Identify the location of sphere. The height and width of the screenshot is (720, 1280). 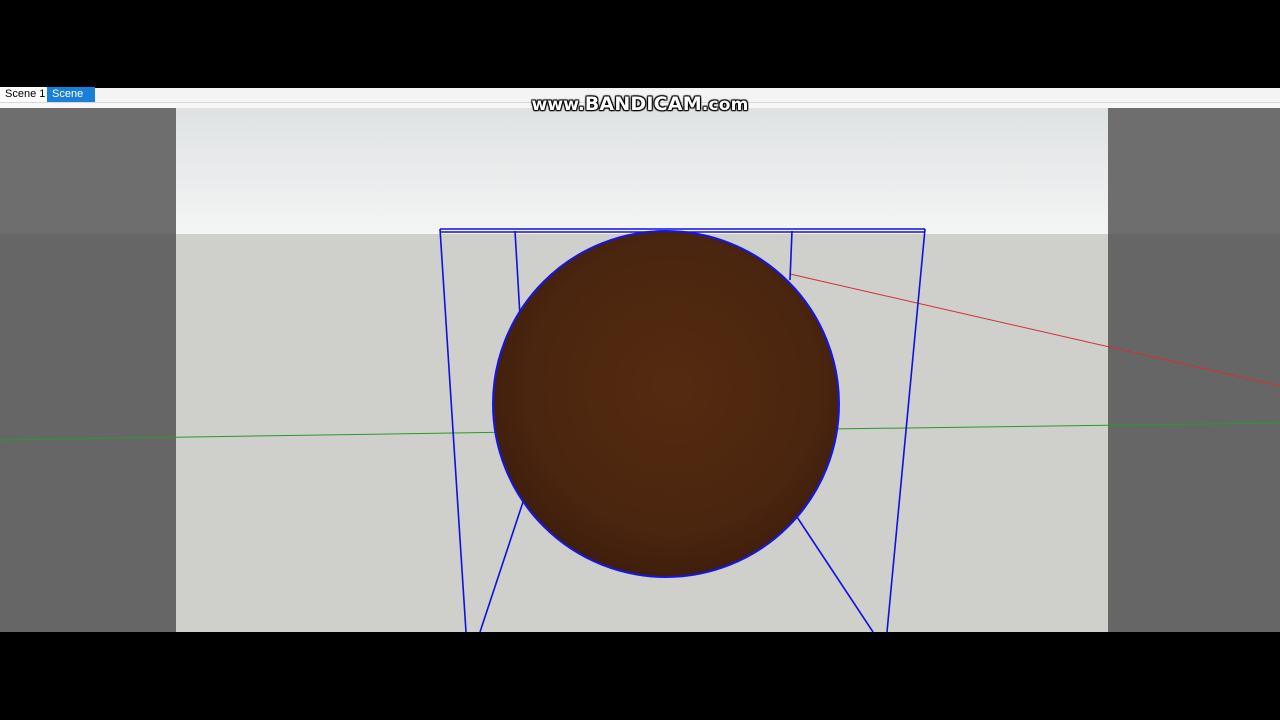
(666, 404).